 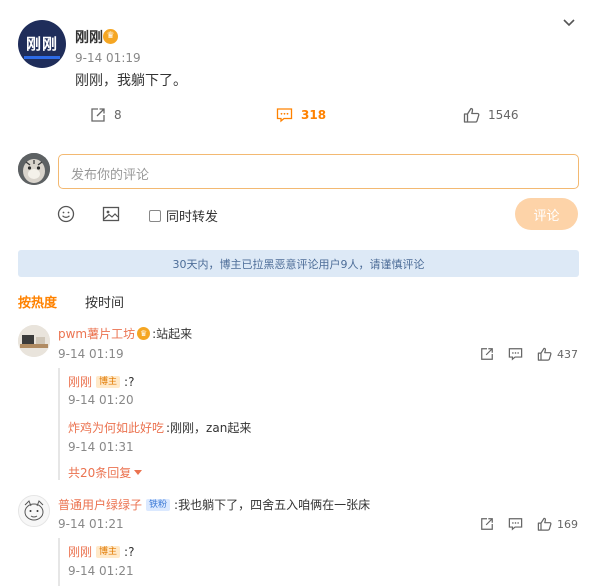 I want to click on share-count: 8, so click(x=118, y=115).